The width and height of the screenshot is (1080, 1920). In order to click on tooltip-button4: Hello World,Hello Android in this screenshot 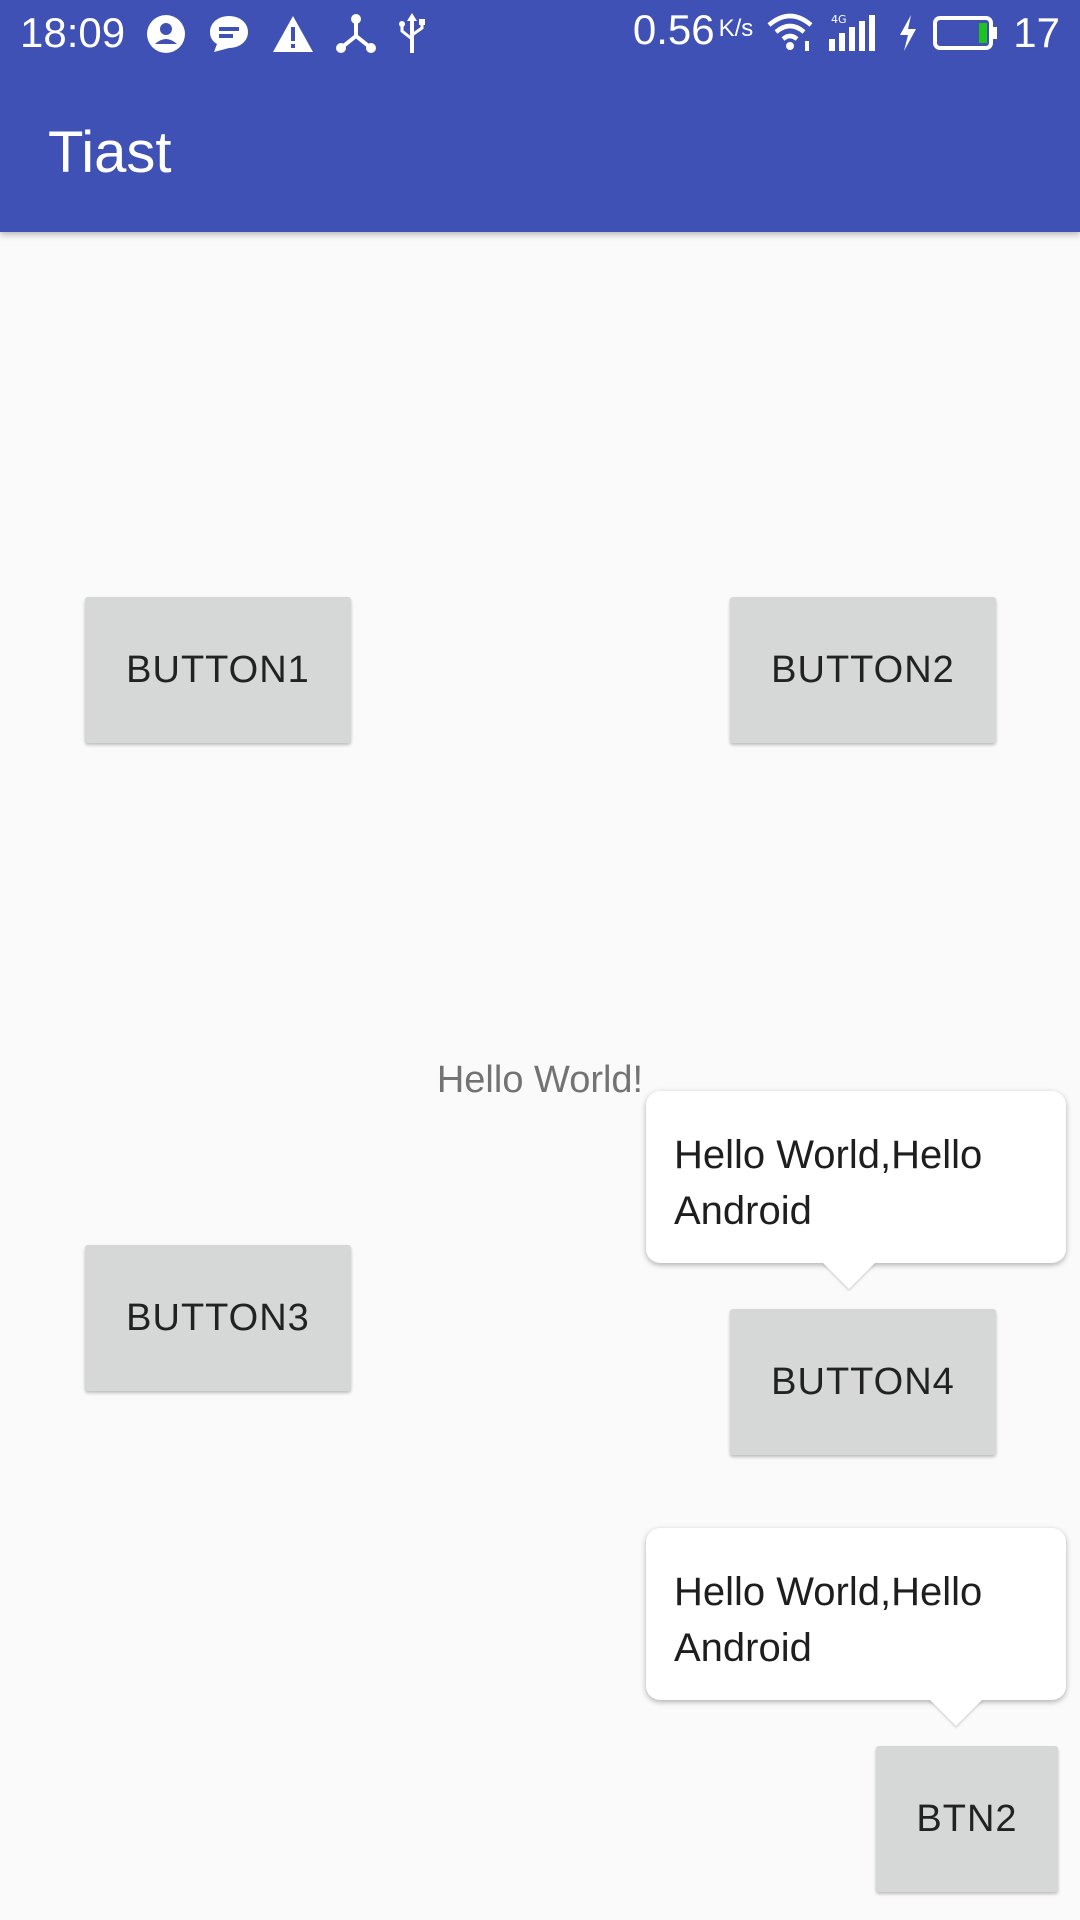, I will do `click(856, 1190)`.